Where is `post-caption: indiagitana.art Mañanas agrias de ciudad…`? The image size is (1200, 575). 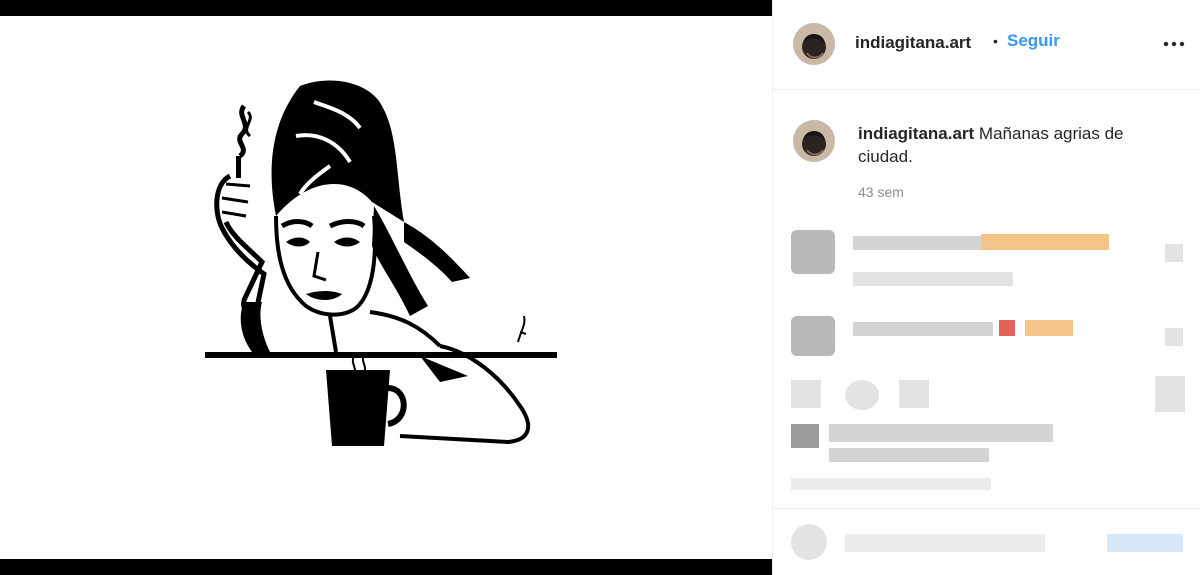 post-caption: indiagitana.art Mañanas agrias de ciudad… is located at coordinates (986, 155).